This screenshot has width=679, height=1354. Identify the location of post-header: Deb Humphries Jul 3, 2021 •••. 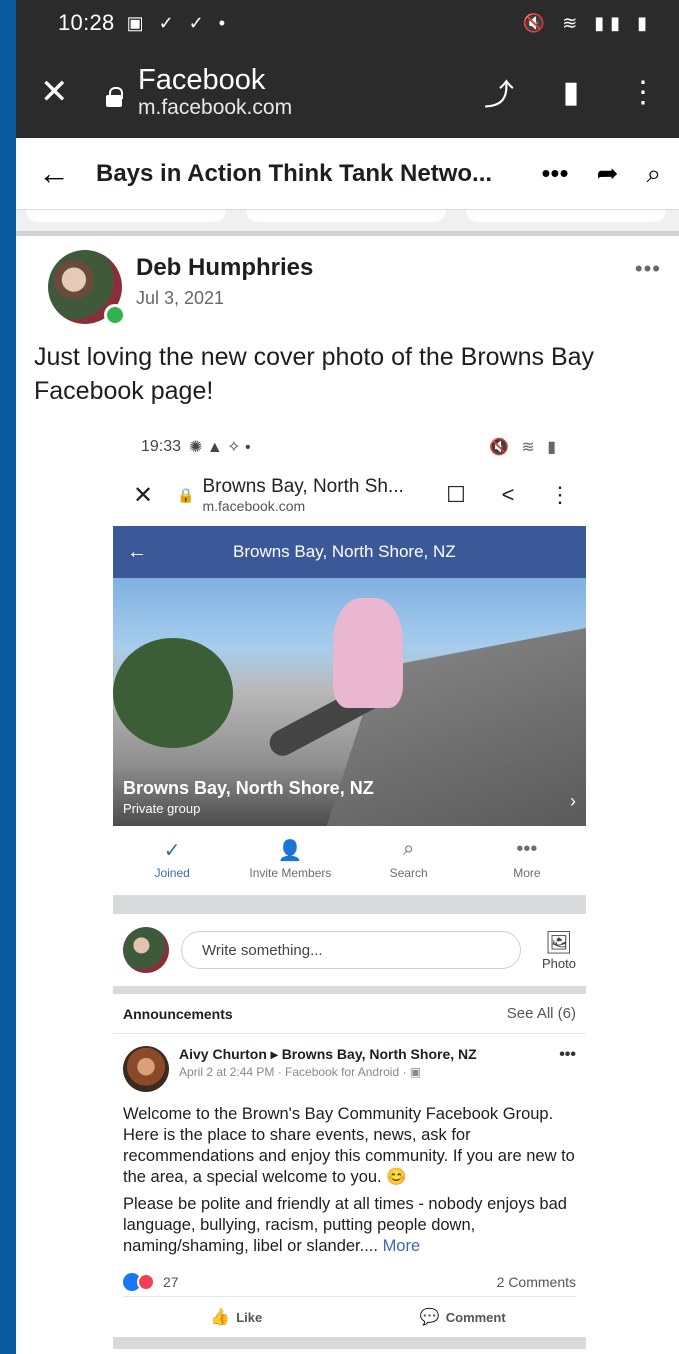
(347, 286).